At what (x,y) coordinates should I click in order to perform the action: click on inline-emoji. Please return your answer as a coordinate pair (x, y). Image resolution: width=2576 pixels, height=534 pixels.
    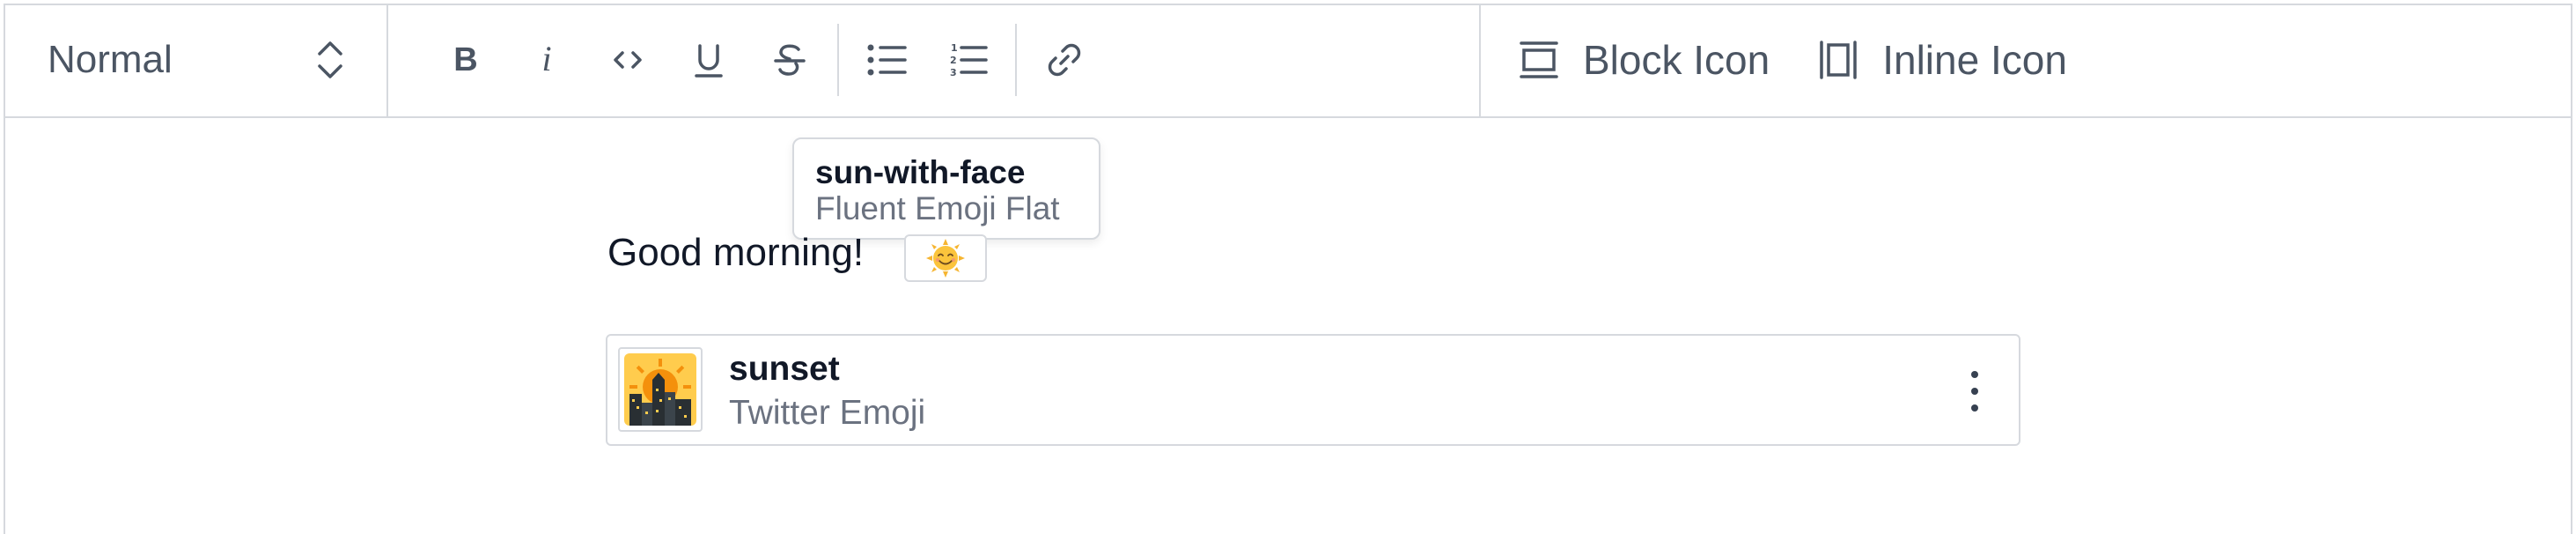
    Looking at the image, I should click on (946, 258).